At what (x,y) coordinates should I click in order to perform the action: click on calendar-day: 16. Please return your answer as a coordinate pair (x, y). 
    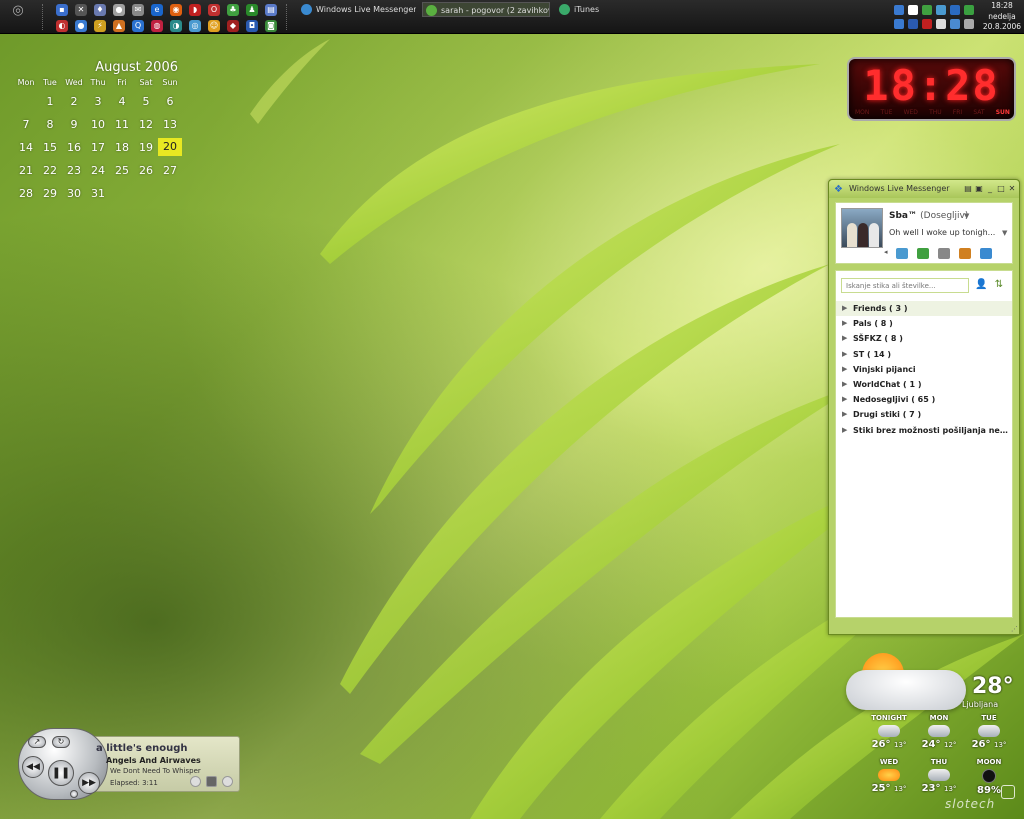
    Looking at the image, I should click on (74, 147).